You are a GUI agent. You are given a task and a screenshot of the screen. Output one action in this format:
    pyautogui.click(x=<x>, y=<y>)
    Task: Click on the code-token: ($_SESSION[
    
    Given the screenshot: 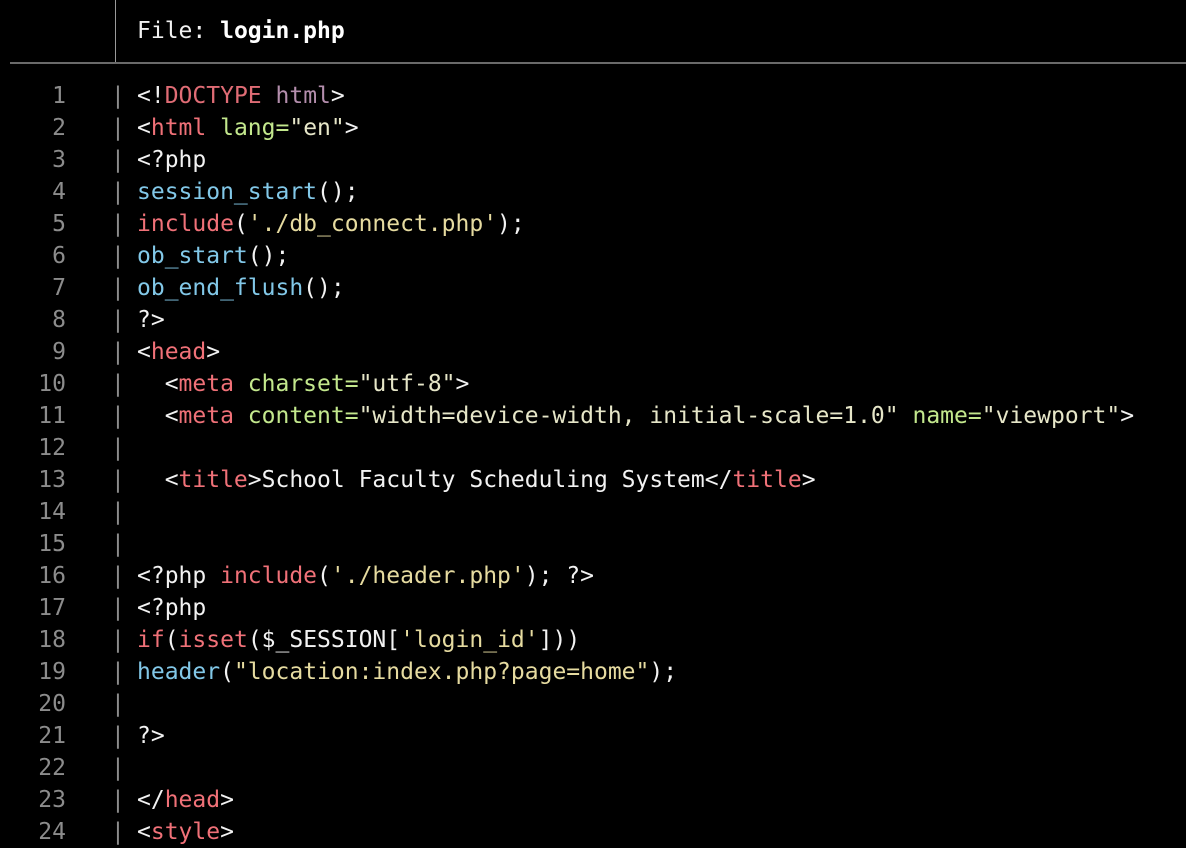 What is the action you would take?
    pyautogui.click(x=324, y=640)
    